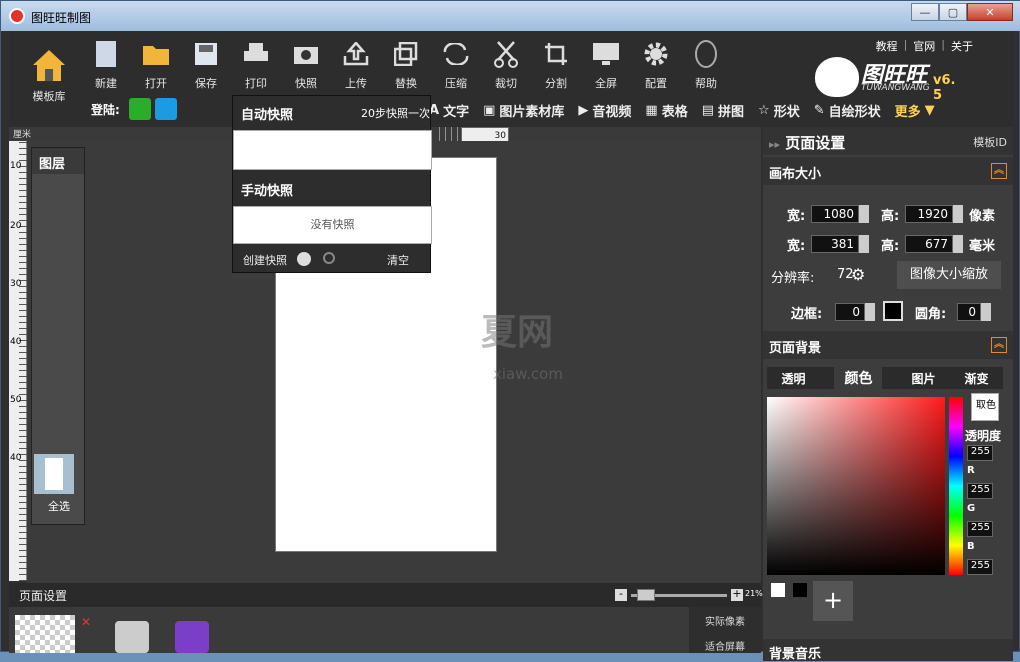  Describe the element at coordinates (779, 110) in the screenshot. I see `shape-tool: ☆ 形状` at that location.